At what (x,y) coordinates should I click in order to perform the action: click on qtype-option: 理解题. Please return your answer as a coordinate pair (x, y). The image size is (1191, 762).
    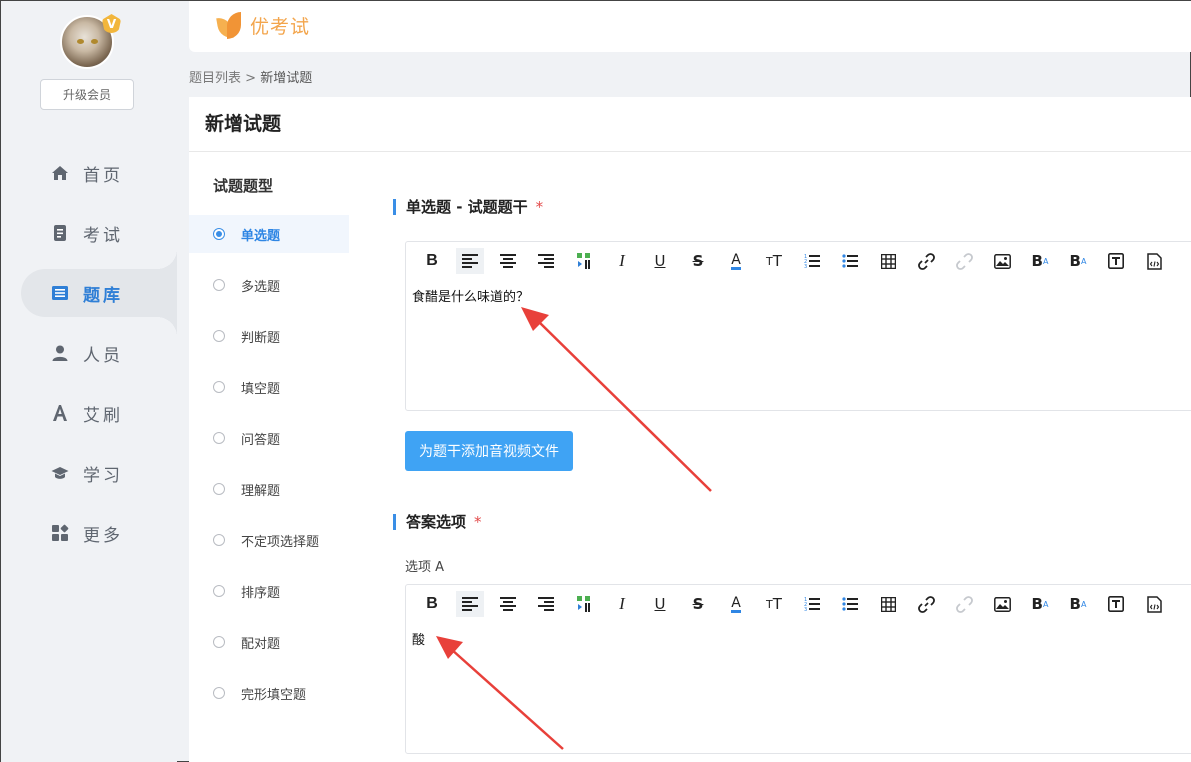
    Looking at the image, I should click on (269, 489).